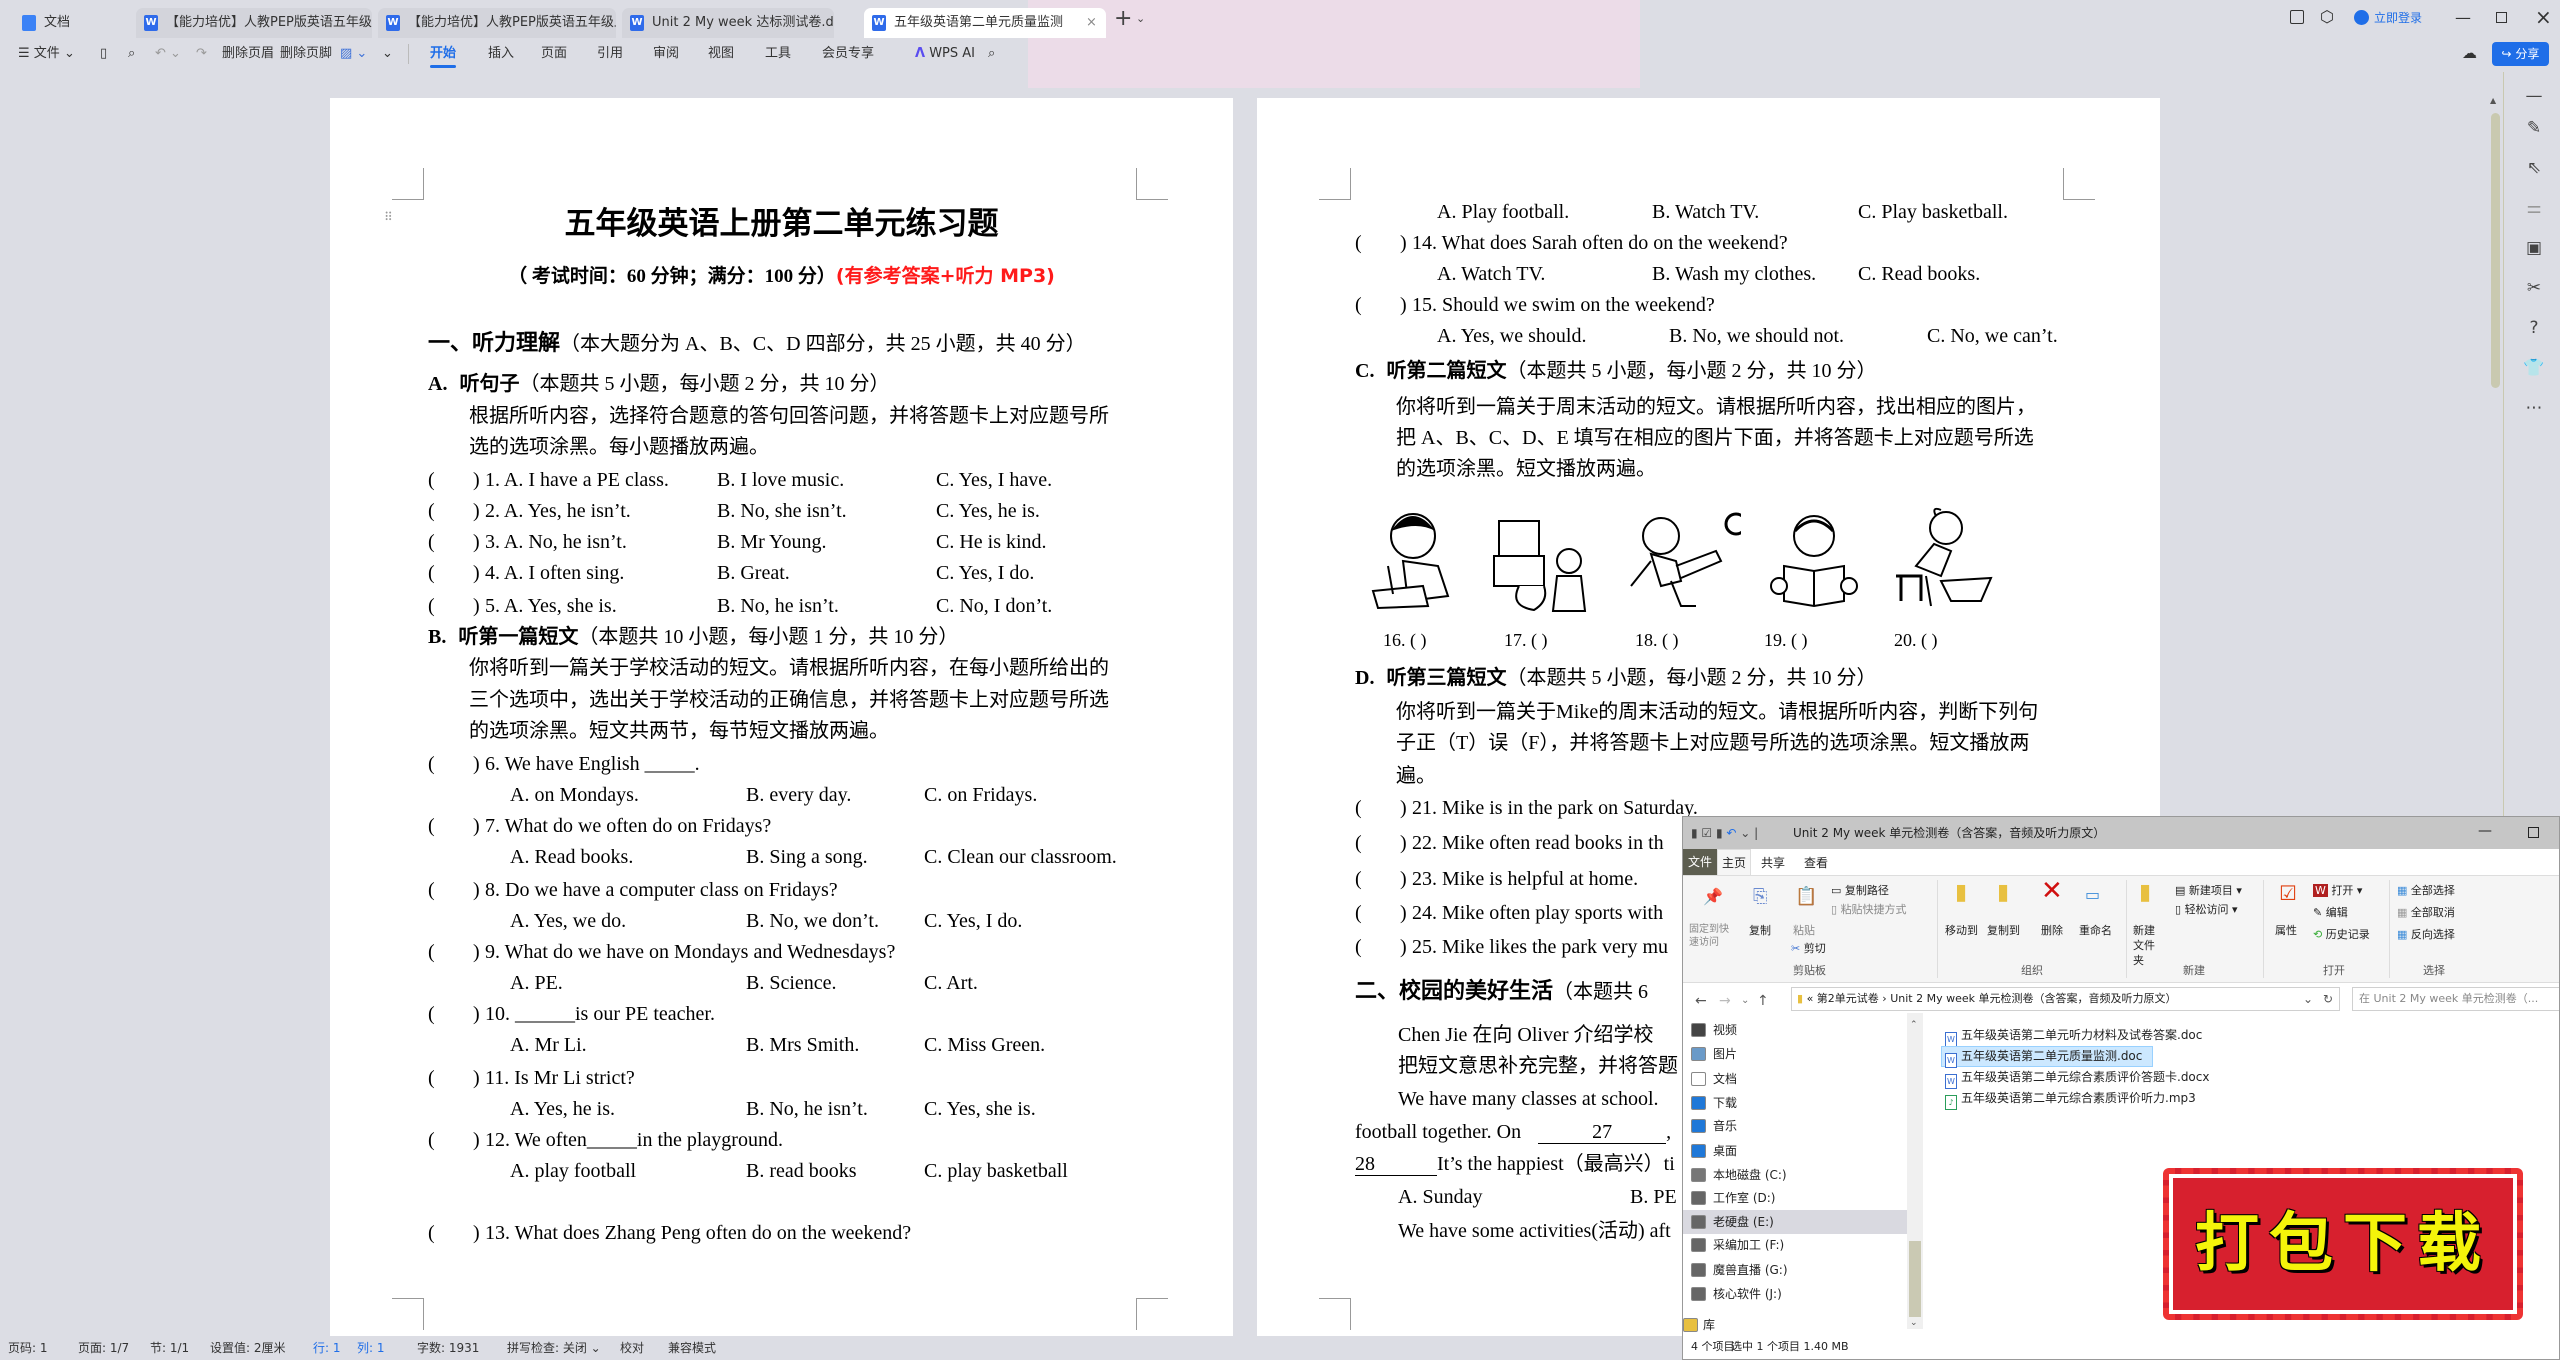 The image size is (2560, 1360). Describe the element at coordinates (1747, 1294) in the screenshot. I see `nav-item: 核心软件 (J:)` at that location.